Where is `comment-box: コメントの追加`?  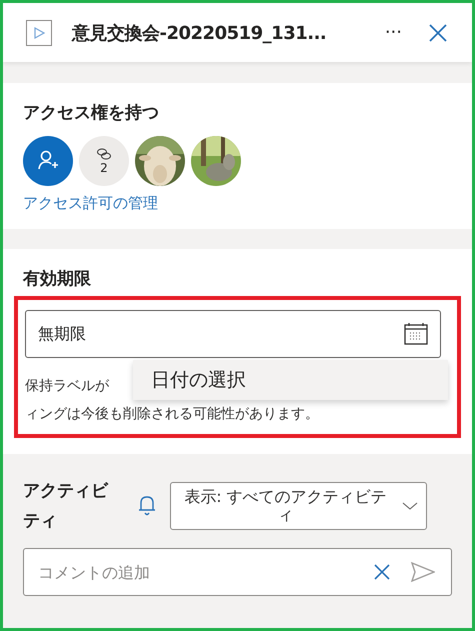 comment-box: コメントの追加 is located at coordinates (237, 572).